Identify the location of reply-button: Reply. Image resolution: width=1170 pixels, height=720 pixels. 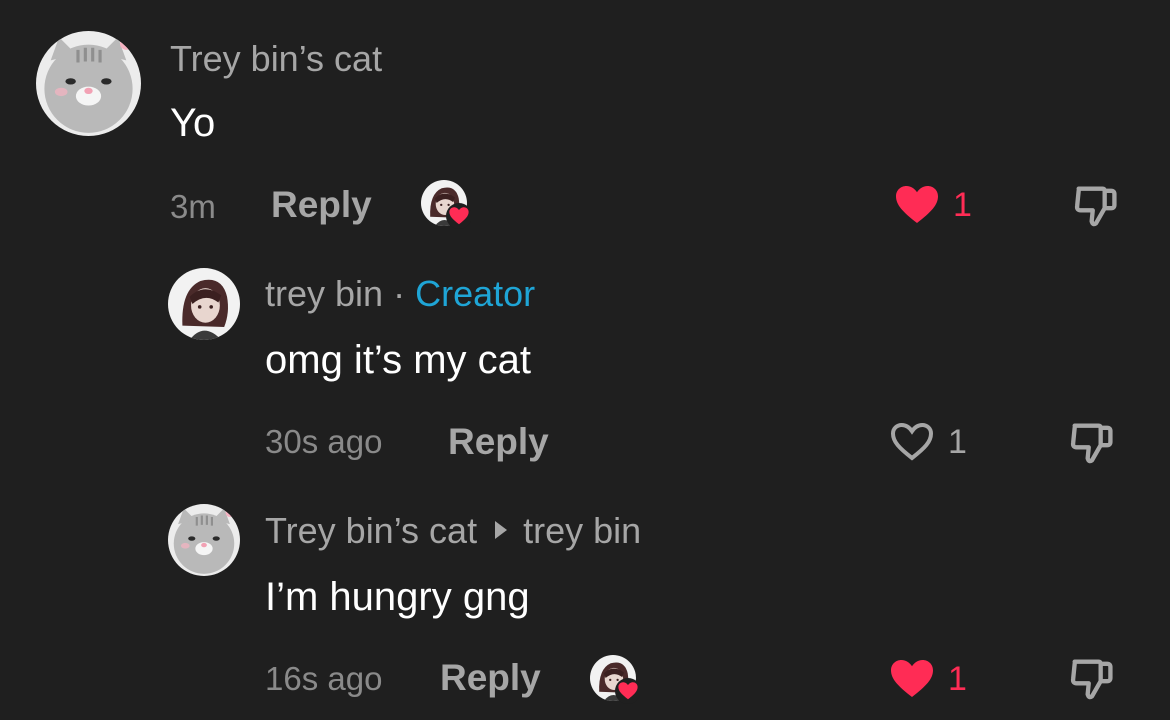
(490, 678).